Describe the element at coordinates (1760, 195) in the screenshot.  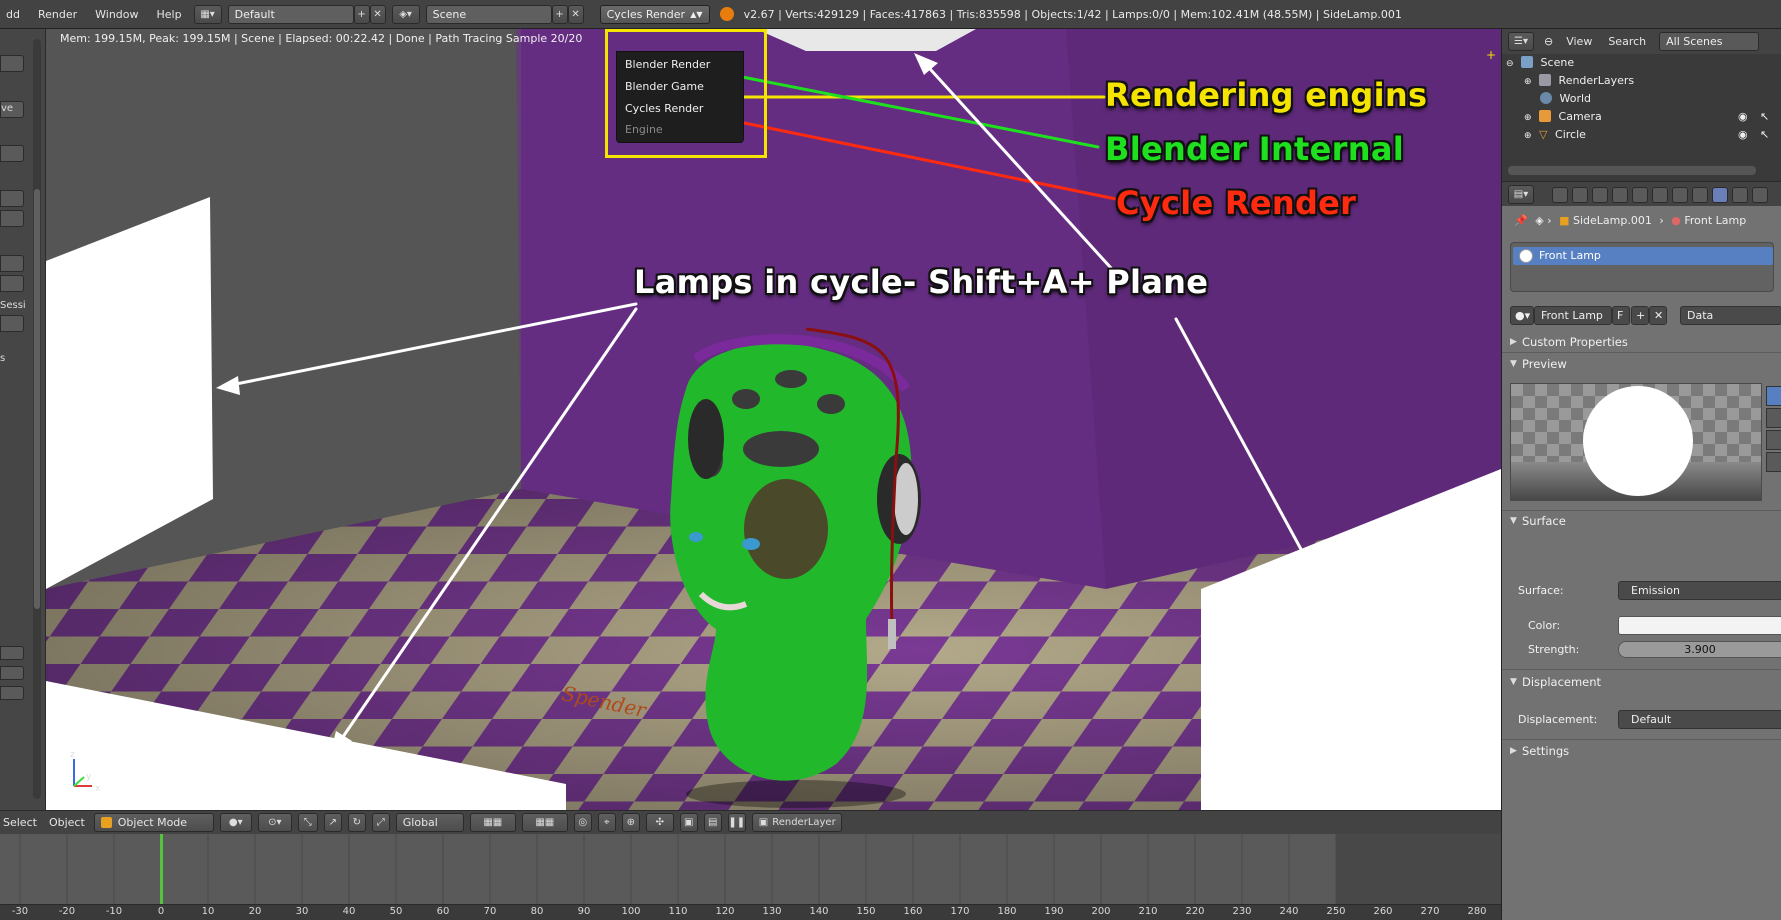
I see `particles-tab-icon` at that location.